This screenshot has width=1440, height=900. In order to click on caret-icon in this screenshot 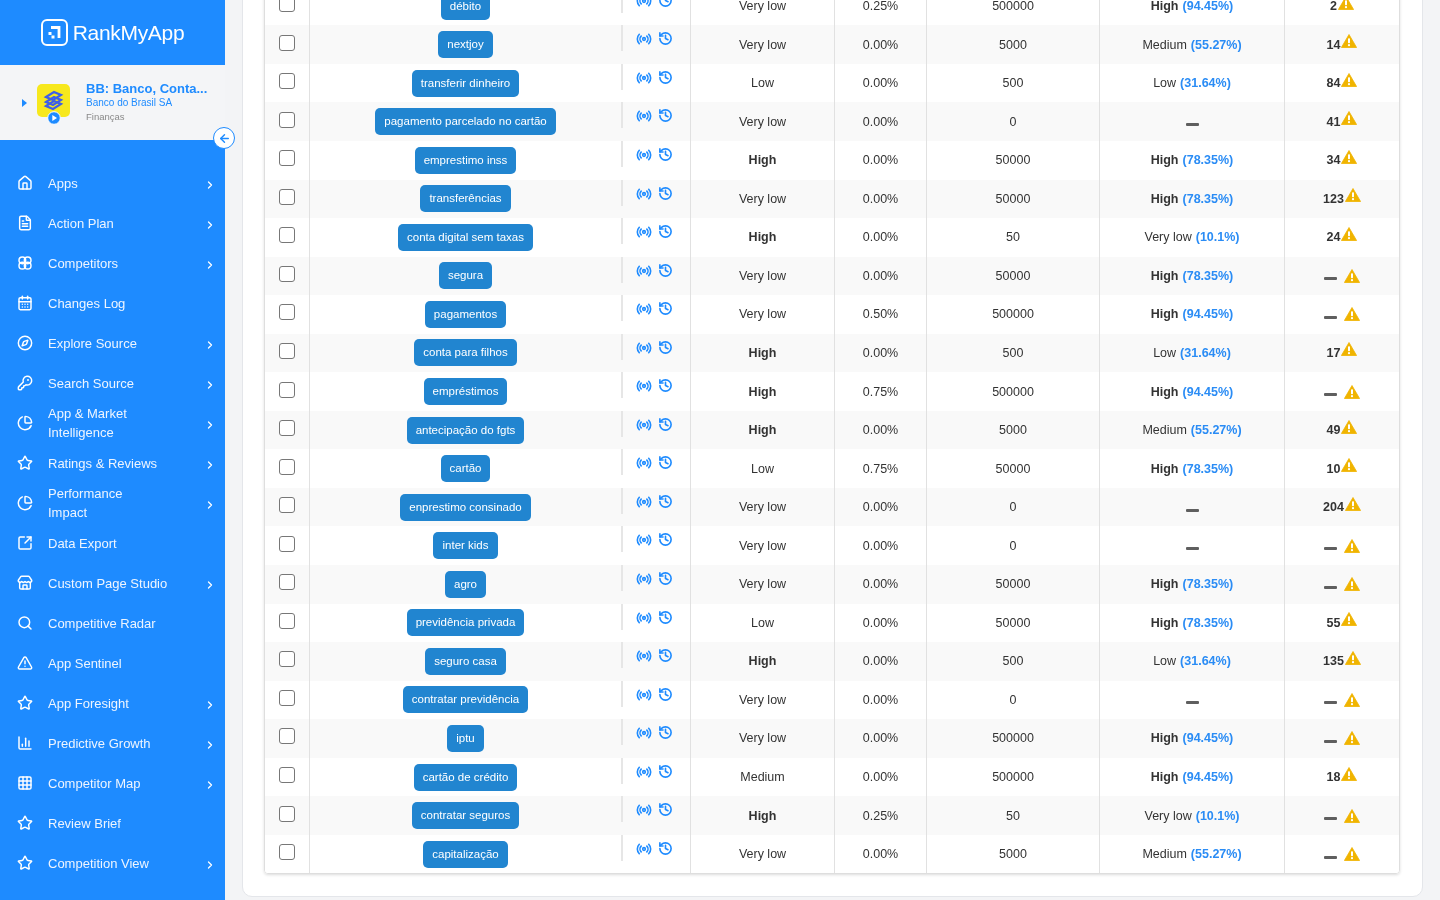, I will do `click(24, 102)`.